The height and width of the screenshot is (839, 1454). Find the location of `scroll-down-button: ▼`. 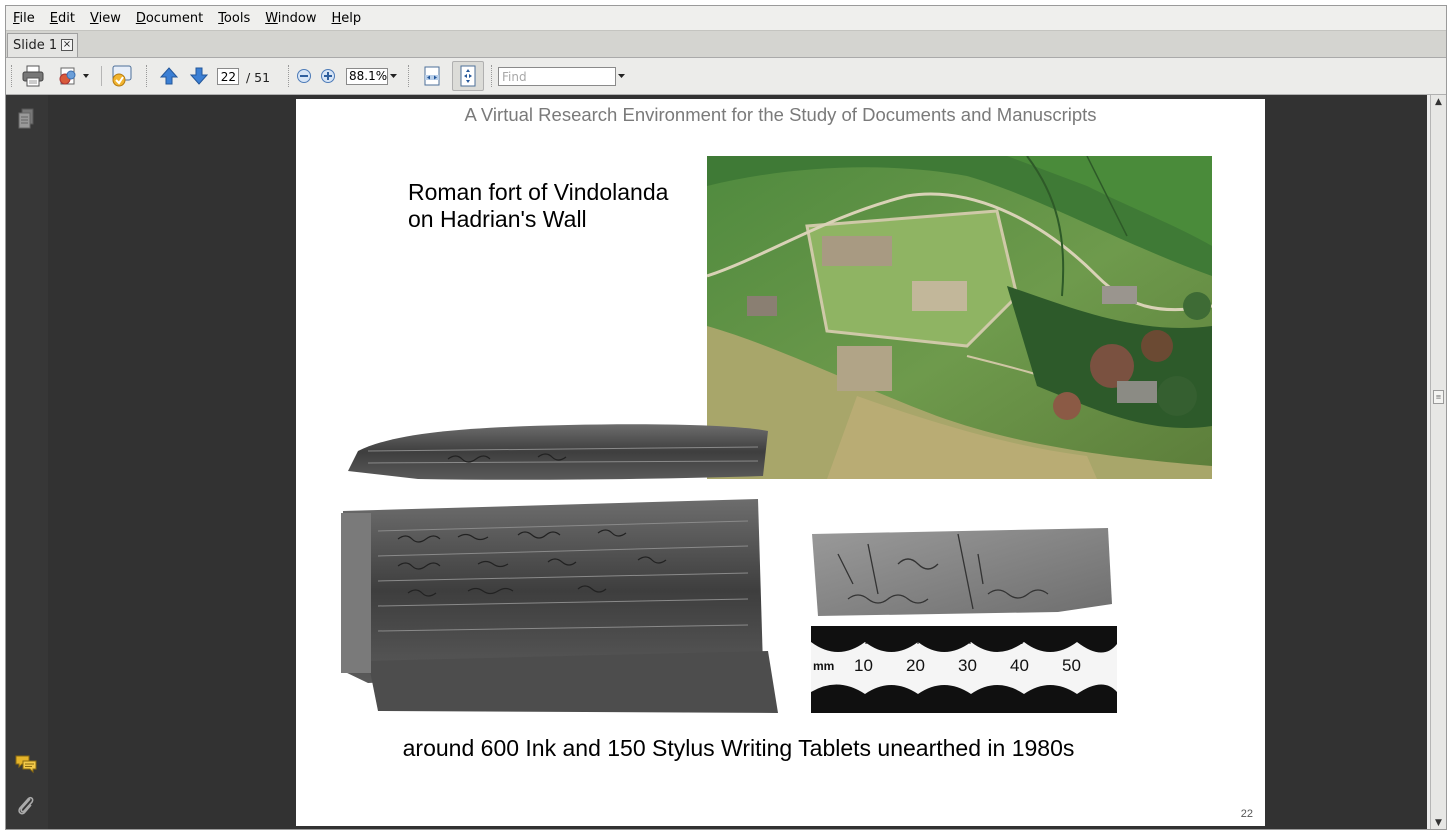

scroll-down-button: ▼ is located at coordinates (1438, 823).